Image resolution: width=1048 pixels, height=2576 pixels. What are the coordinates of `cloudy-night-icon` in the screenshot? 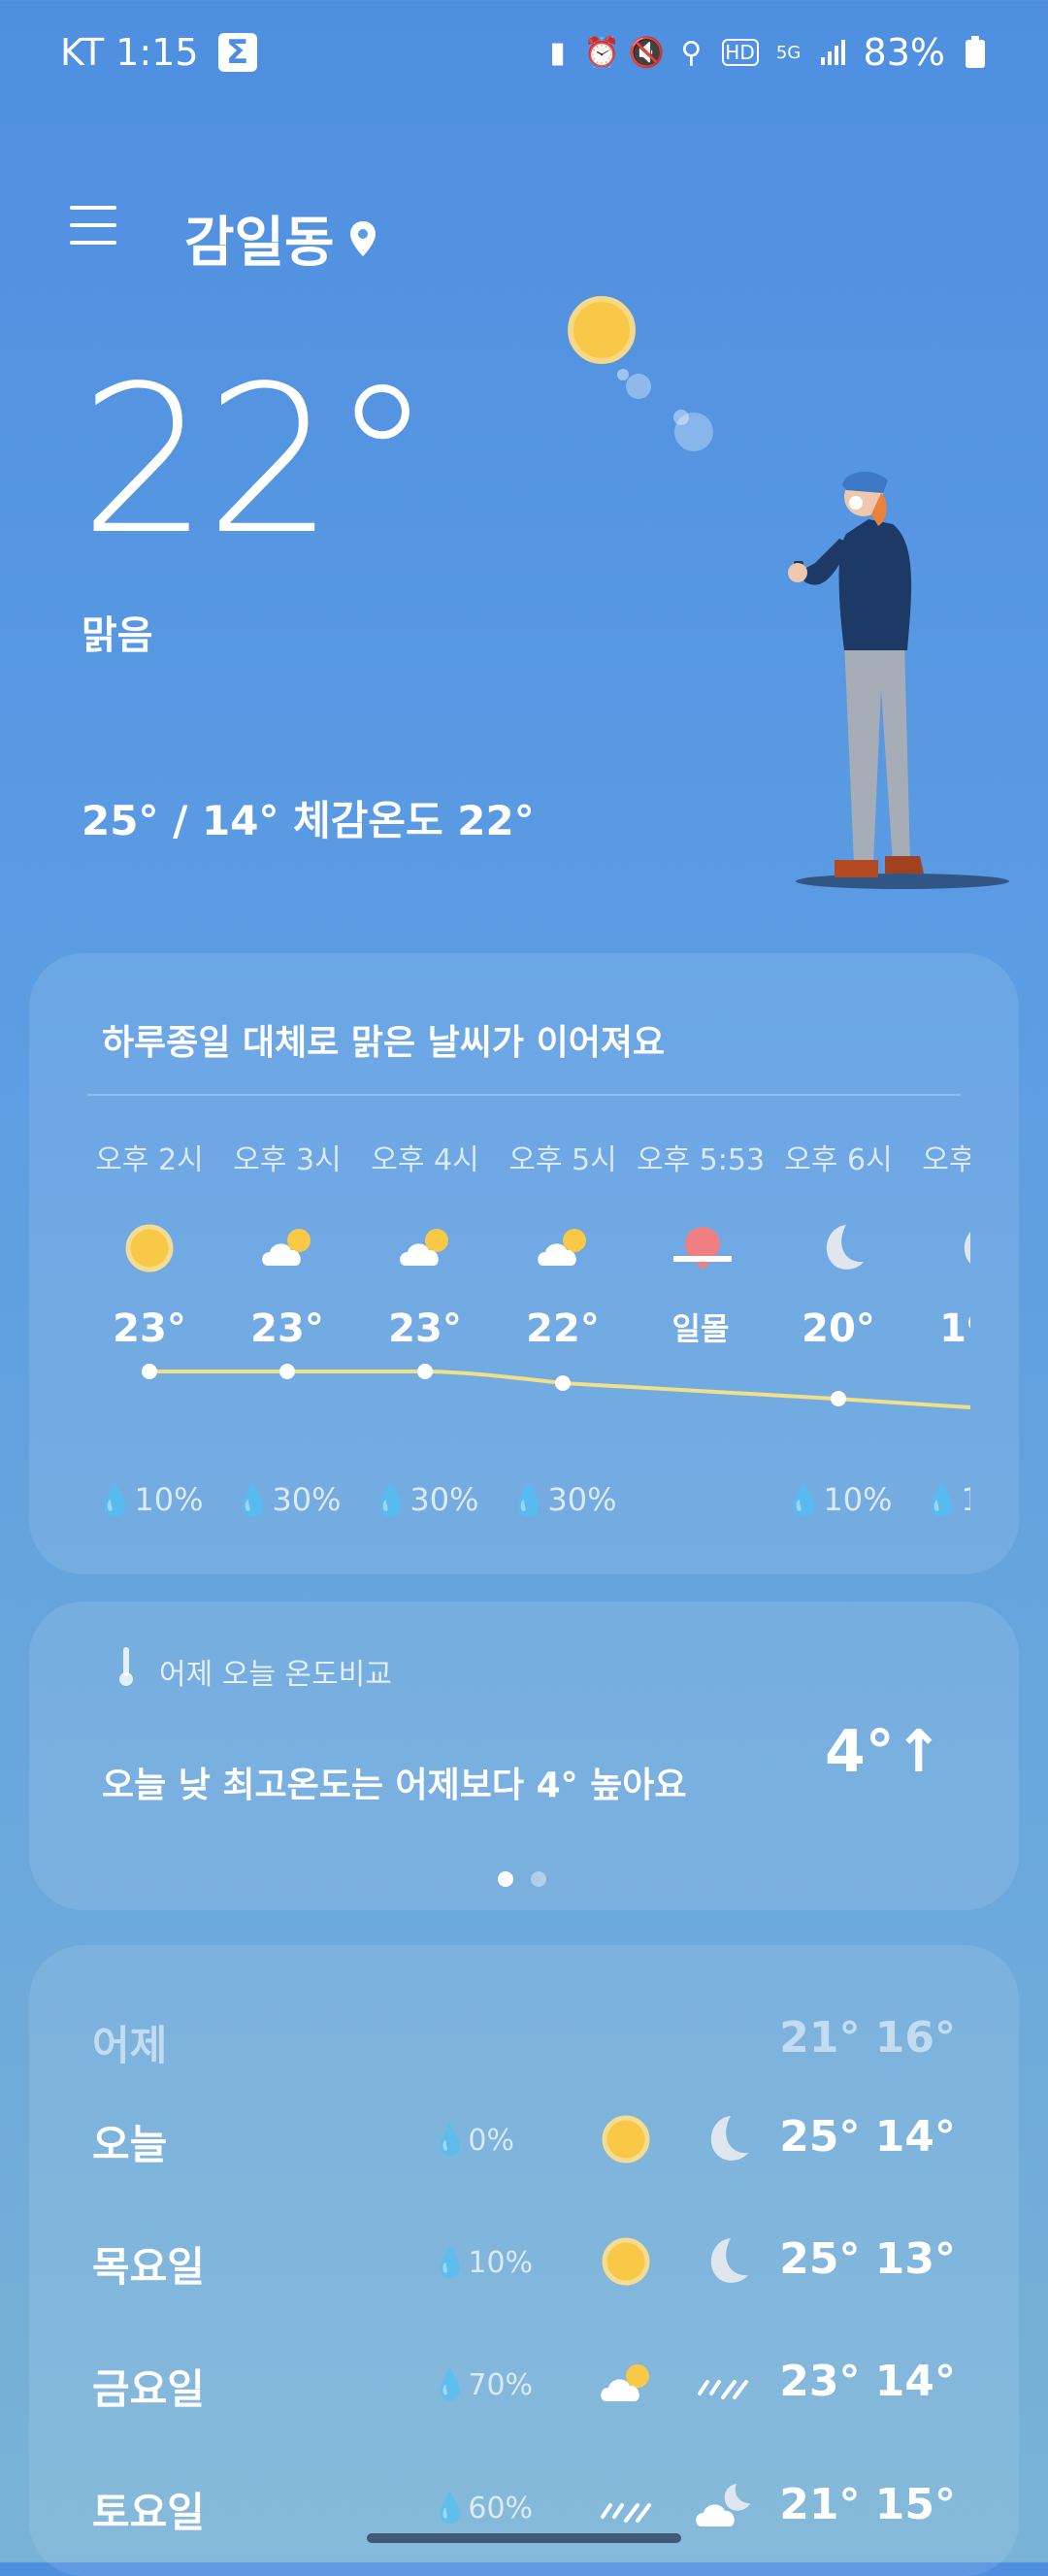 It's located at (723, 2507).